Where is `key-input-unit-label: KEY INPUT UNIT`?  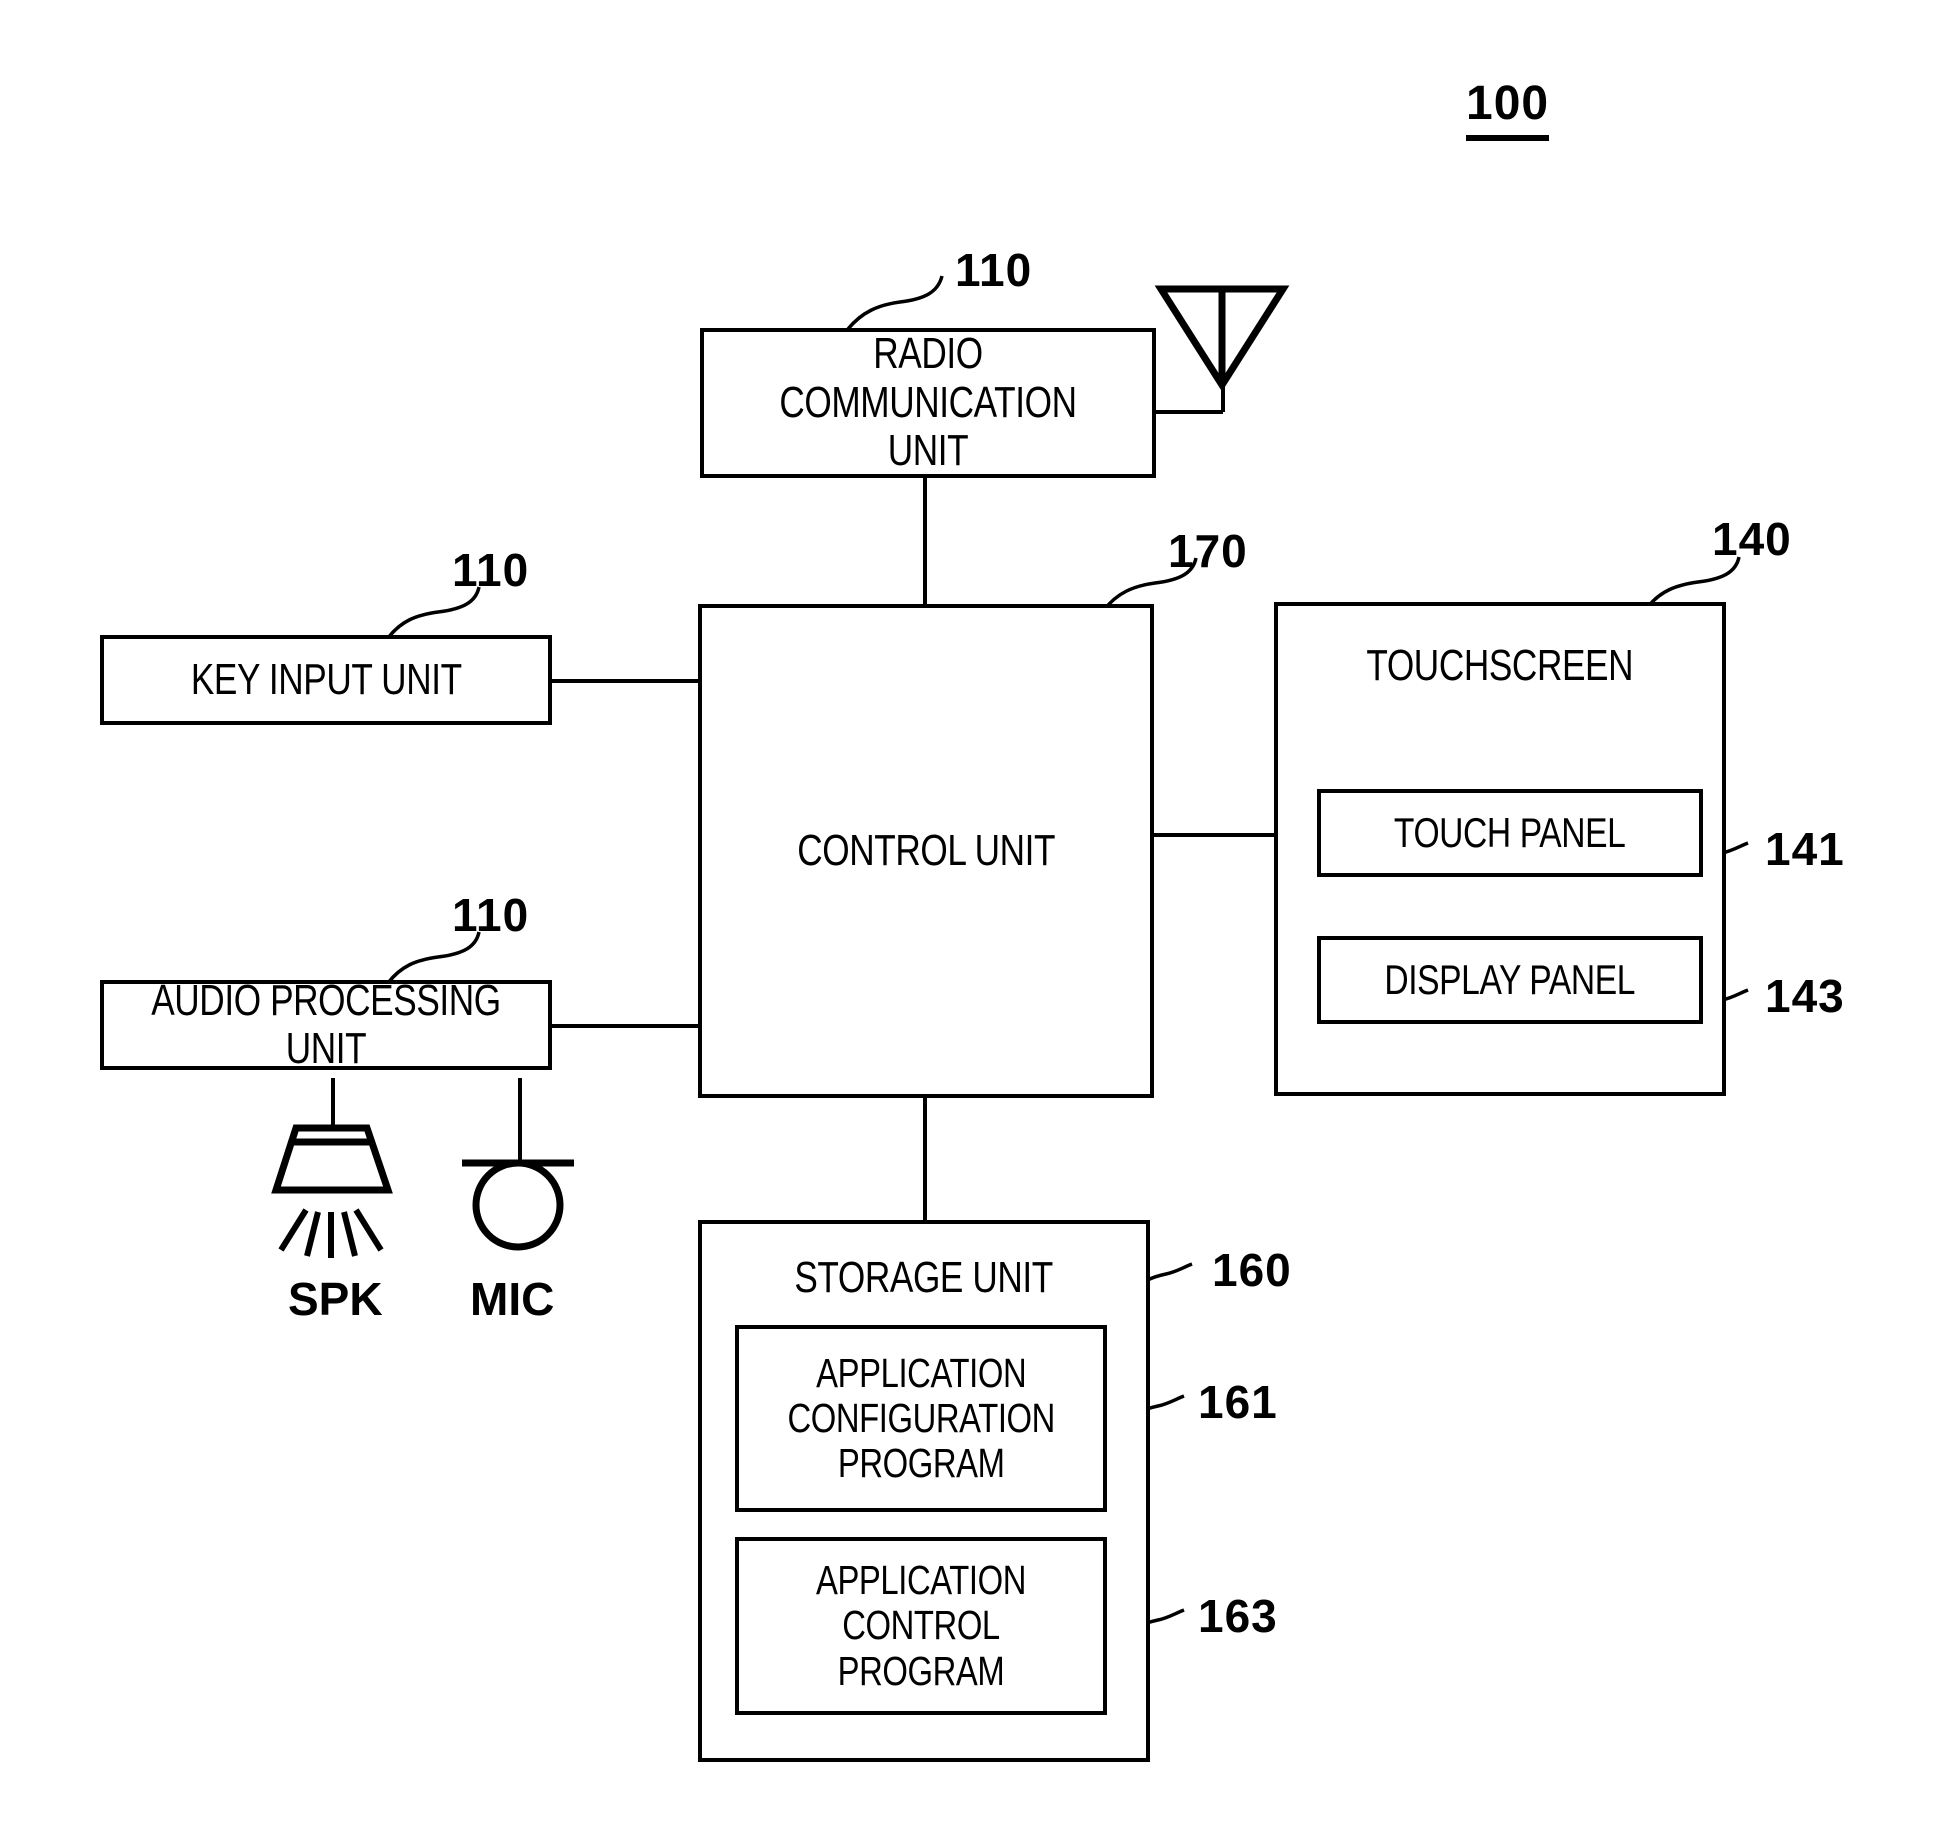 key-input-unit-label: KEY INPUT UNIT is located at coordinates (326, 679).